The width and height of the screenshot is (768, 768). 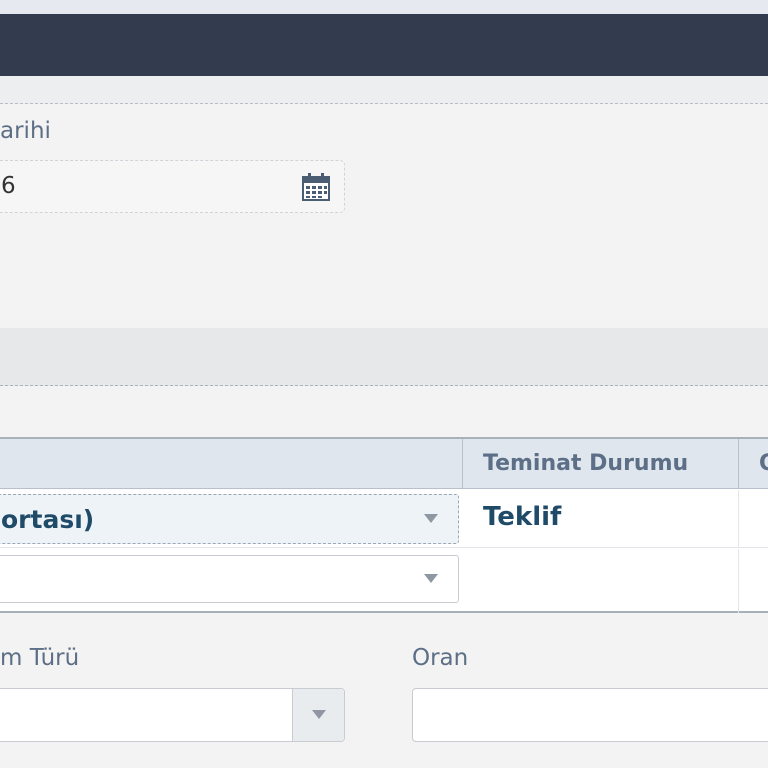 What do you see at coordinates (25, 131) in the screenshot?
I see `date-label: arihi` at bounding box center [25, 131].